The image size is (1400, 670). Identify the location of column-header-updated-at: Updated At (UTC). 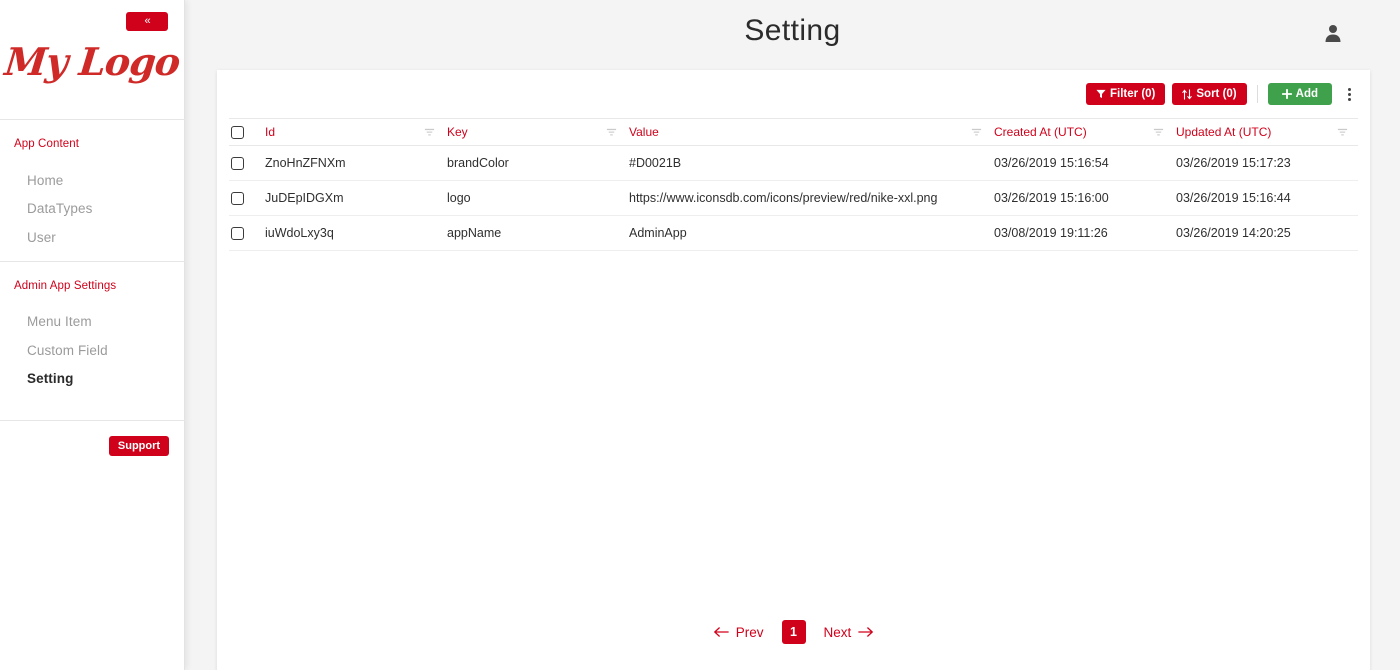
(1266, 132).